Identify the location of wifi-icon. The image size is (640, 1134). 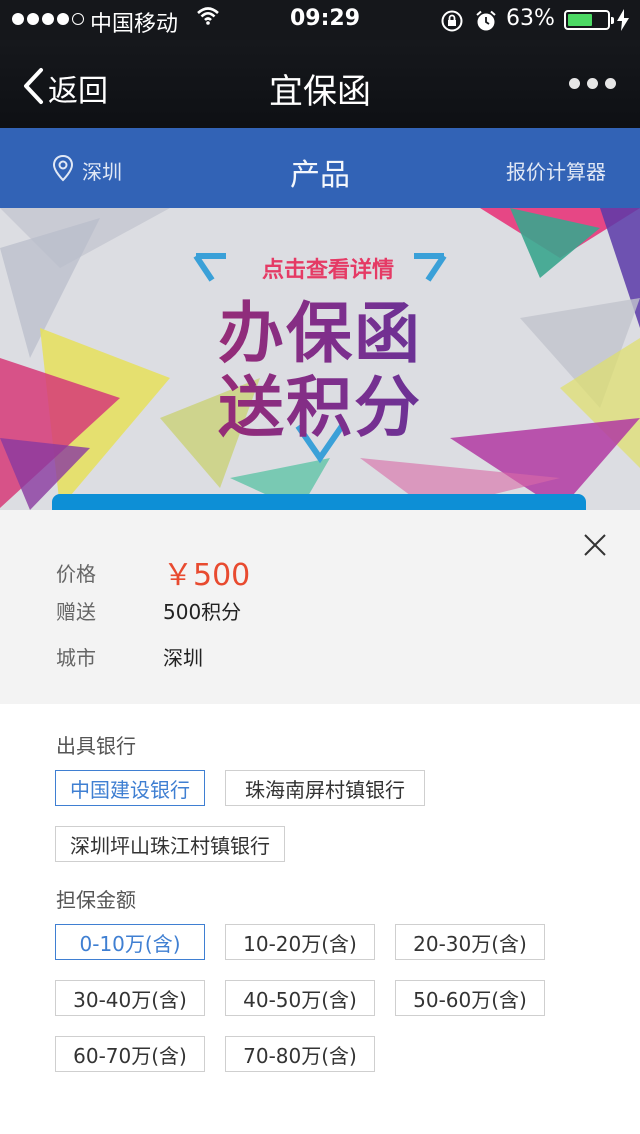
(208, 19).